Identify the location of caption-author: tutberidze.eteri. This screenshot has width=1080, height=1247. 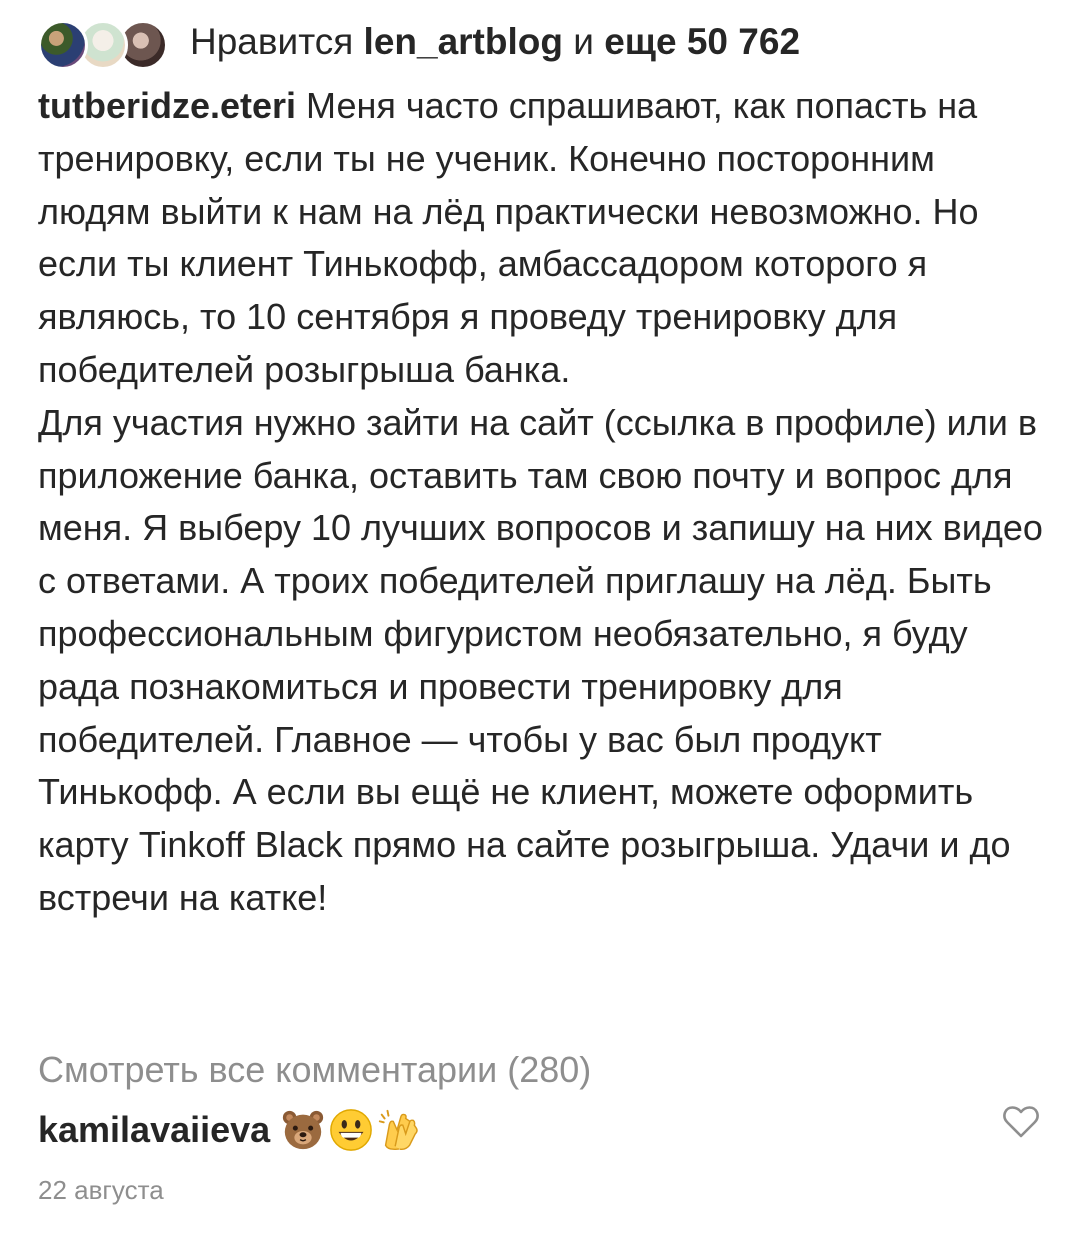
(167, 105).